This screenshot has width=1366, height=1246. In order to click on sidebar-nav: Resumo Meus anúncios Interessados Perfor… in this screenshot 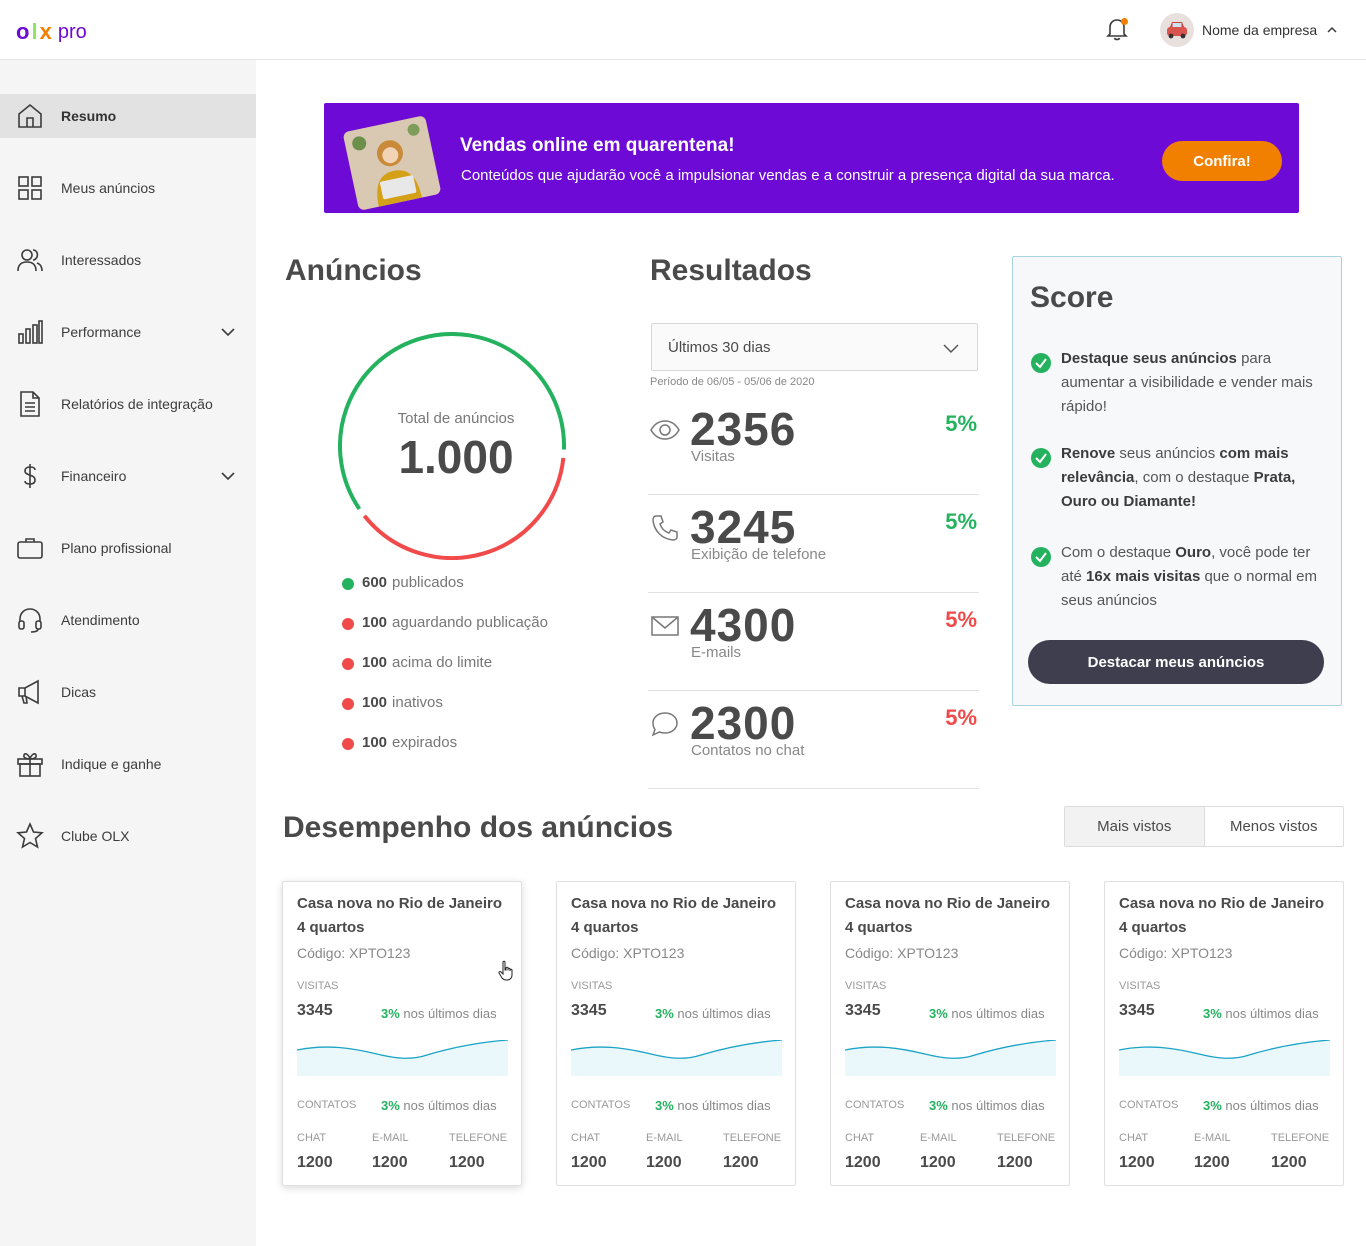, I will do `click(128, 490)`.